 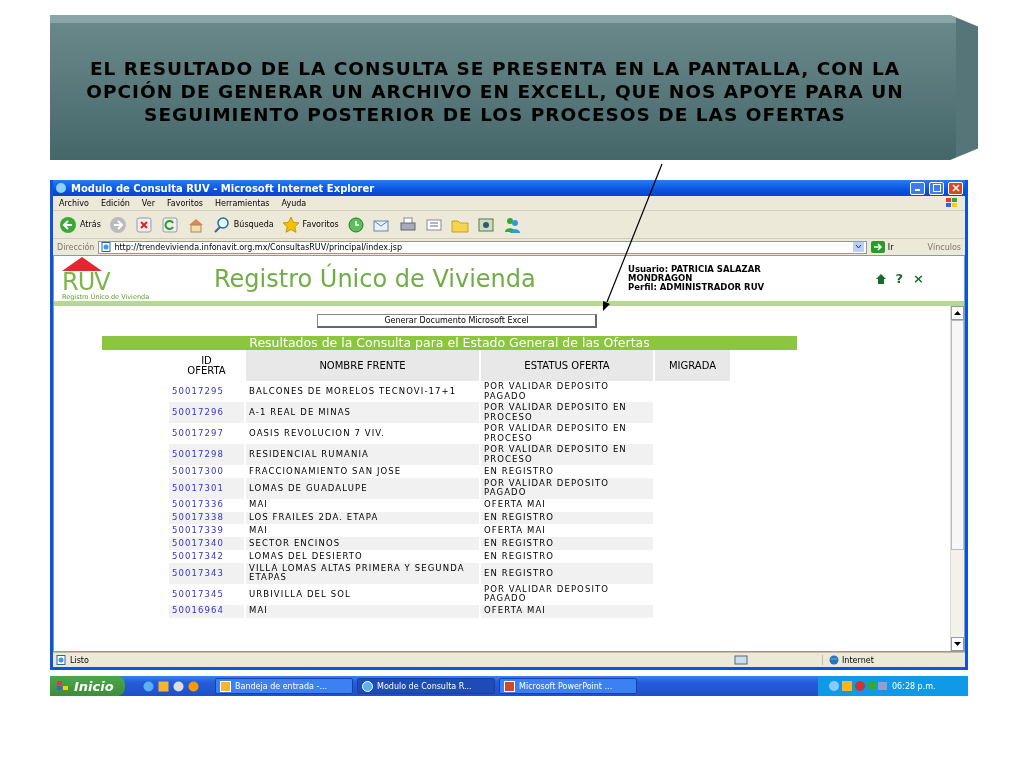 What do you see at coordinates (198, 505) in the screenshot?
I see `offer-id-link: 50017336` at bounding box center [198, 505].